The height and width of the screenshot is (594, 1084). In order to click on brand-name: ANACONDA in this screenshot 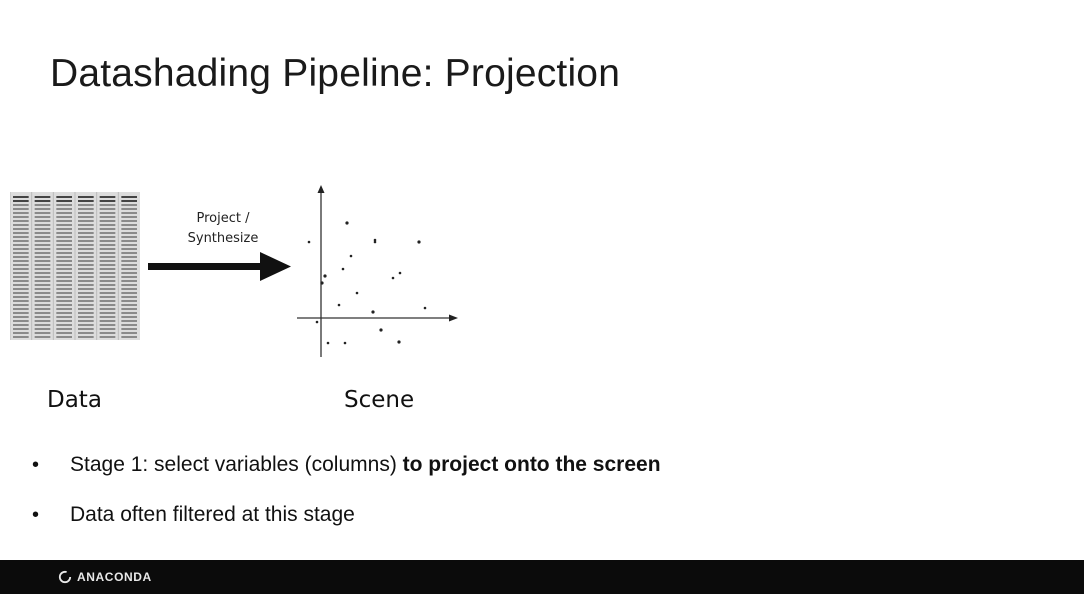, I will do `click(114, 577)`.